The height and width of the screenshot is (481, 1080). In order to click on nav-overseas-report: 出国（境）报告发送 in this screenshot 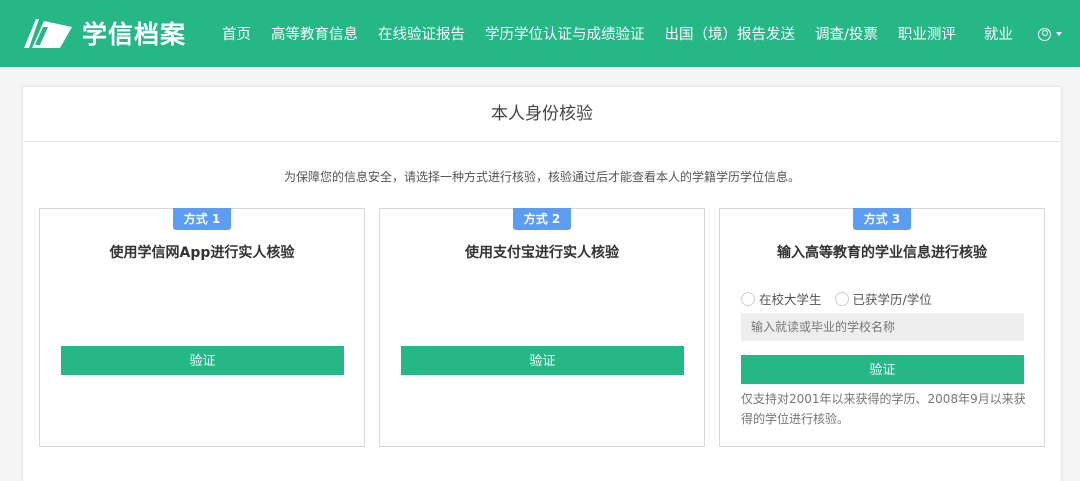, I will do `click(730, 33)`.